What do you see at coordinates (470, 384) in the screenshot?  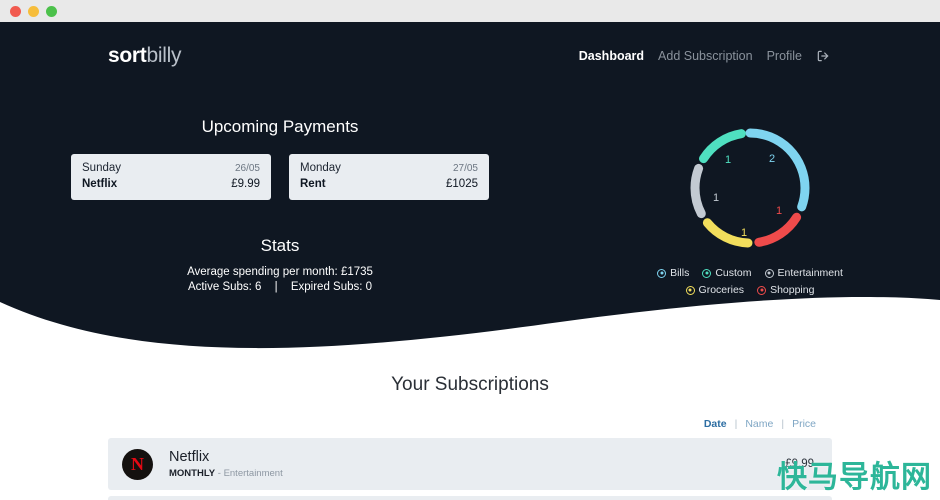 I see `subscriptions-title: Your Subscriptions` at bounding box center [470, 384].